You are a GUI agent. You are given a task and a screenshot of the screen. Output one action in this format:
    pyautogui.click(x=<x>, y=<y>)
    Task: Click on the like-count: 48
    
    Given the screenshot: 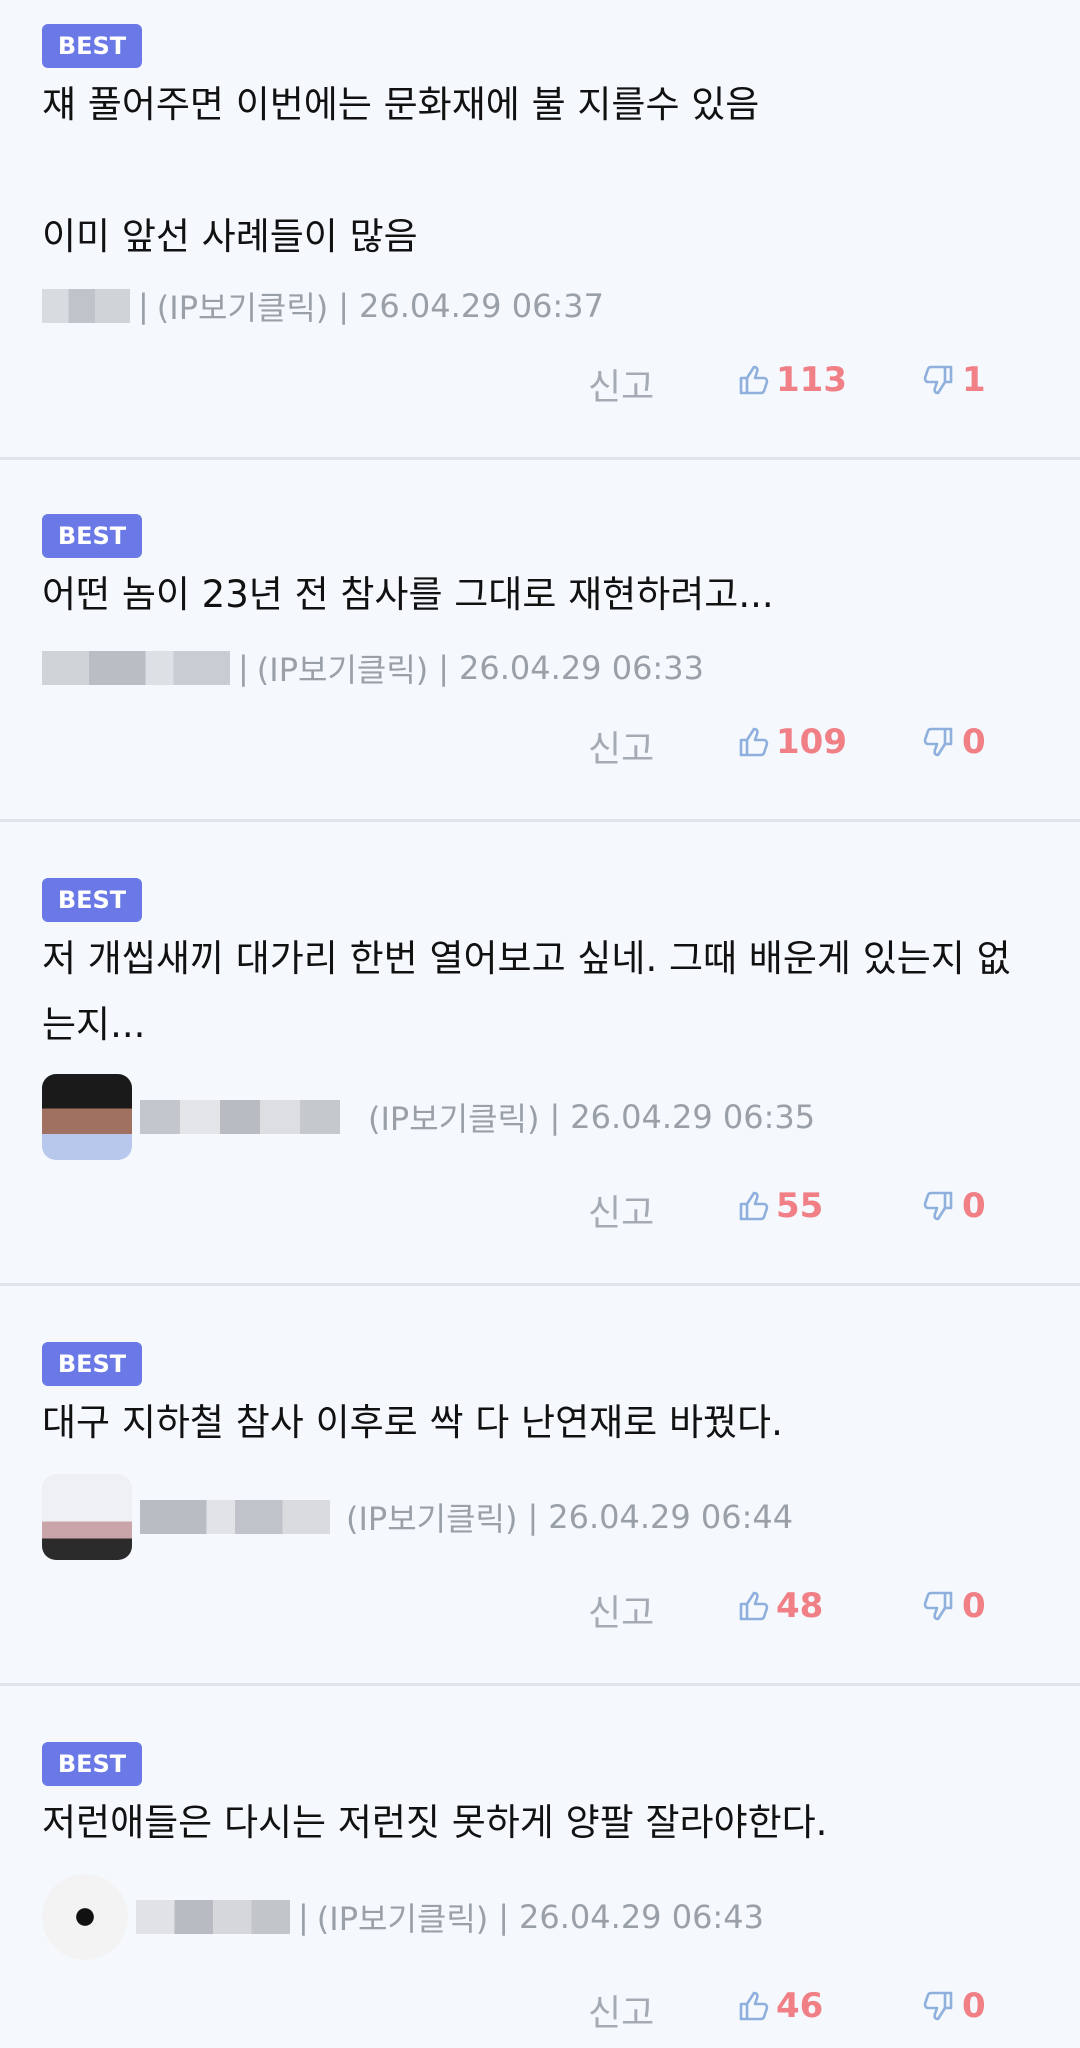 What is the action you would take?
    pyautogui.click(x=800, y=1606)
    